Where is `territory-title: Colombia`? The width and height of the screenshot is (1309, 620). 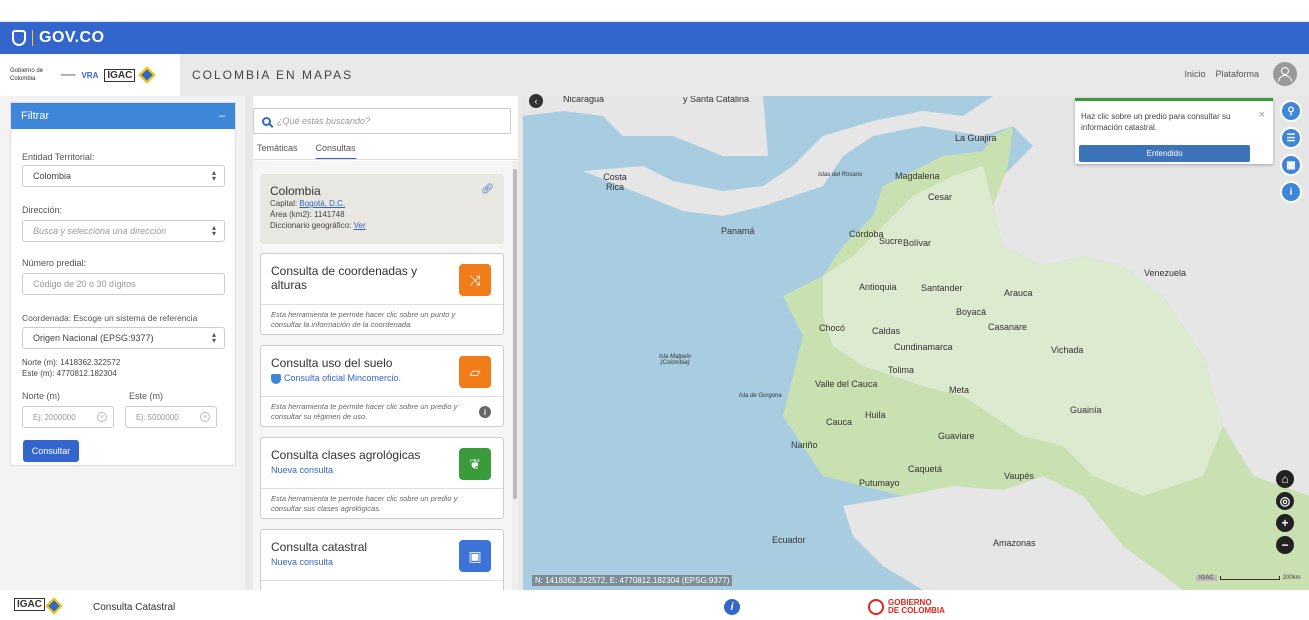 territory-title: Colombia is located at coordinates (295, 191).